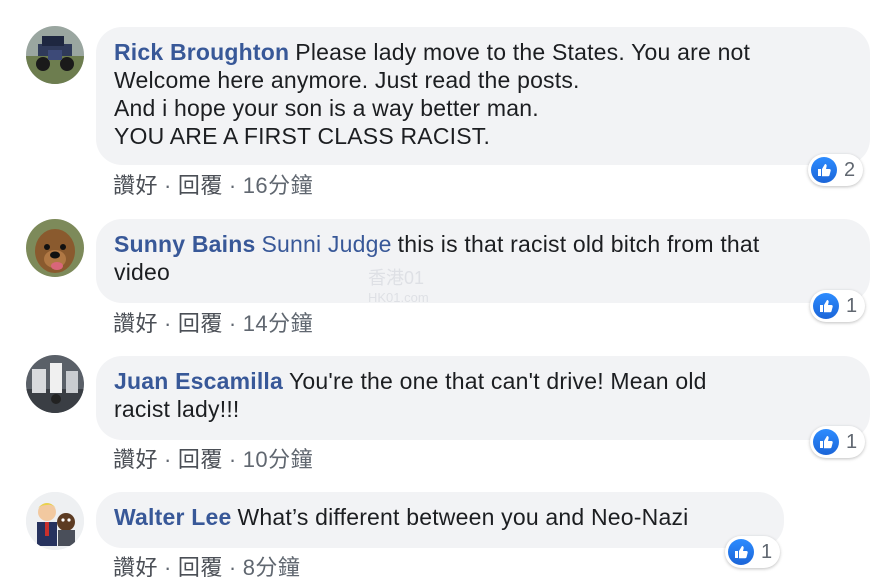 The height and width of the screenshot is (582, 886). I want to click on watermark-line: HK01.com, so click(398, 297).